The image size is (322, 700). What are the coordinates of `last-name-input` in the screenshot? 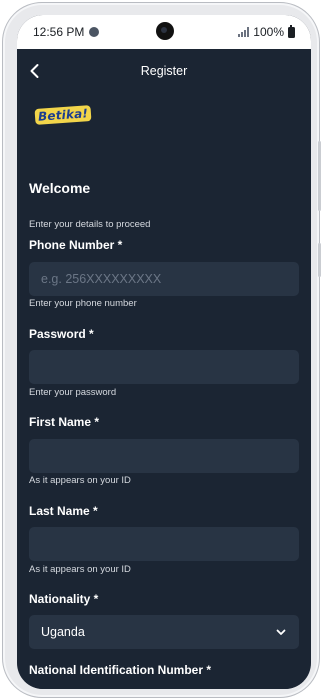 It's located at (164, 544).